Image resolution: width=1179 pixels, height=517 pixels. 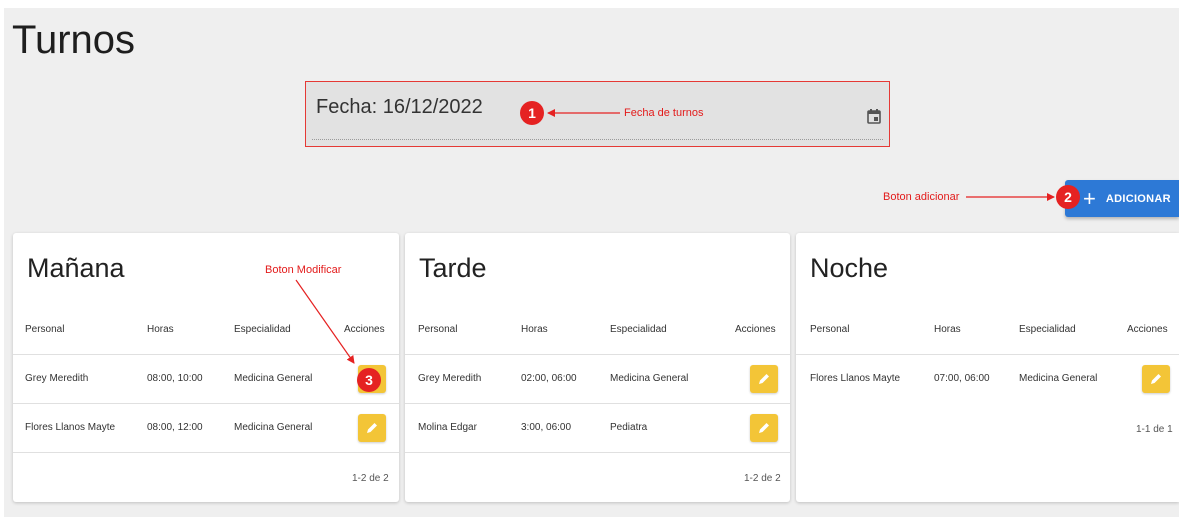 I want to click on calendar-icon, so click(x=874, y=116).